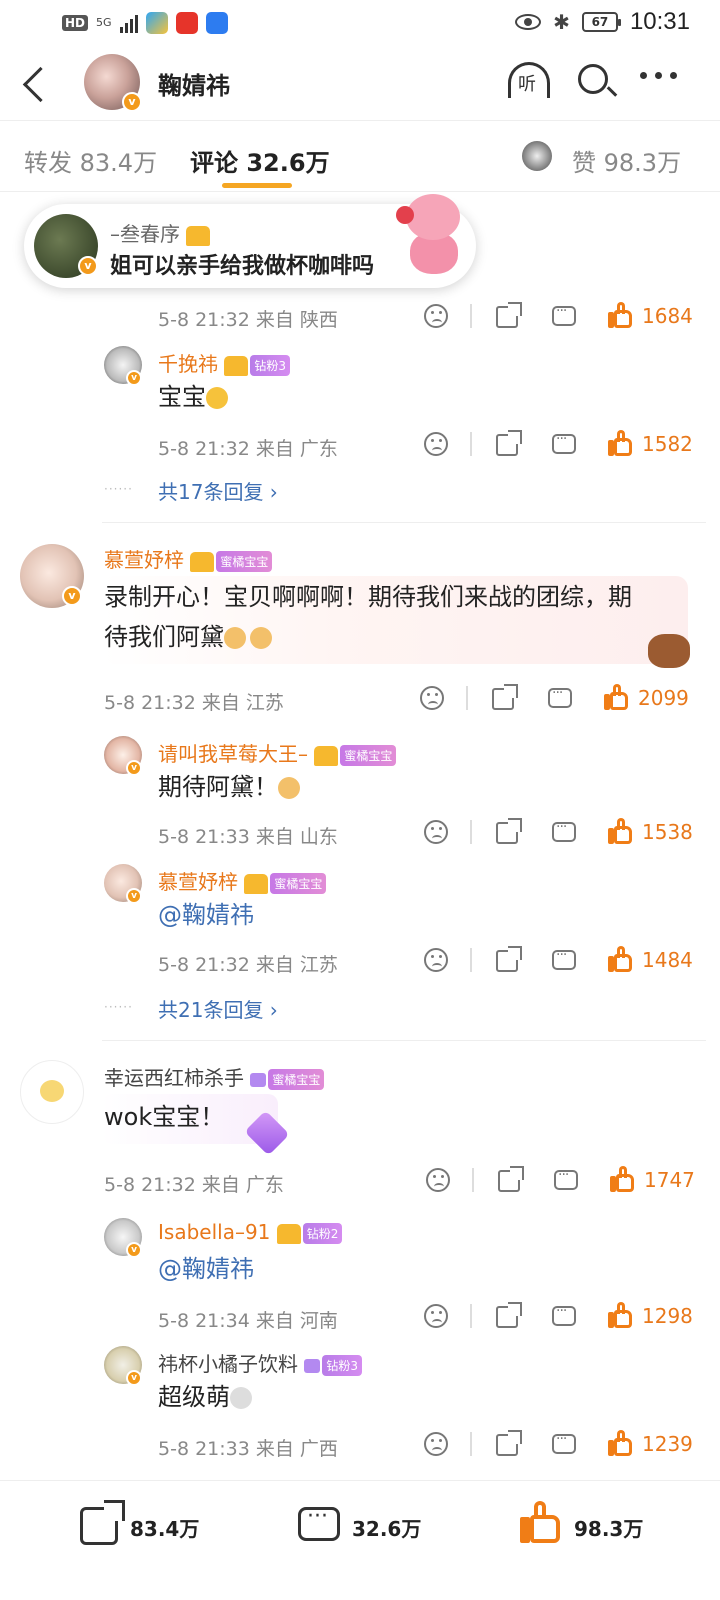 The height and width of the screenshot is (1600, 720). Describe the element at coordinates (248, 1321) in the screenshot. I see `reply-meta: 5-8 21:34 来自 河南` at that location.